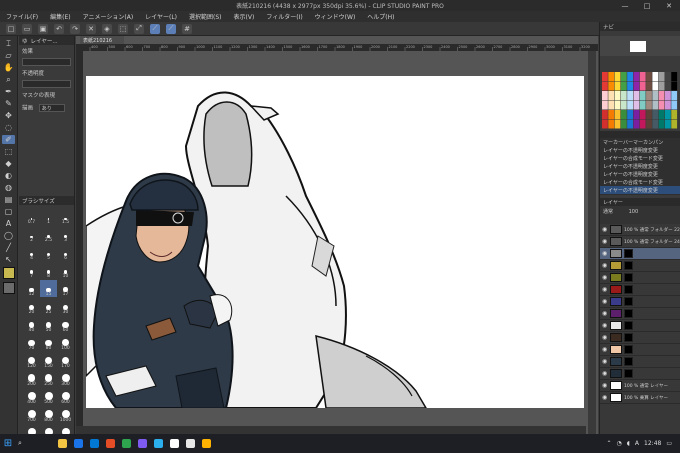 The image size is (680, 453). What do you see at coordinates (36, 443) in the screenshot?
I see `search-icon: ⌕` at bounding box center [36, 443].